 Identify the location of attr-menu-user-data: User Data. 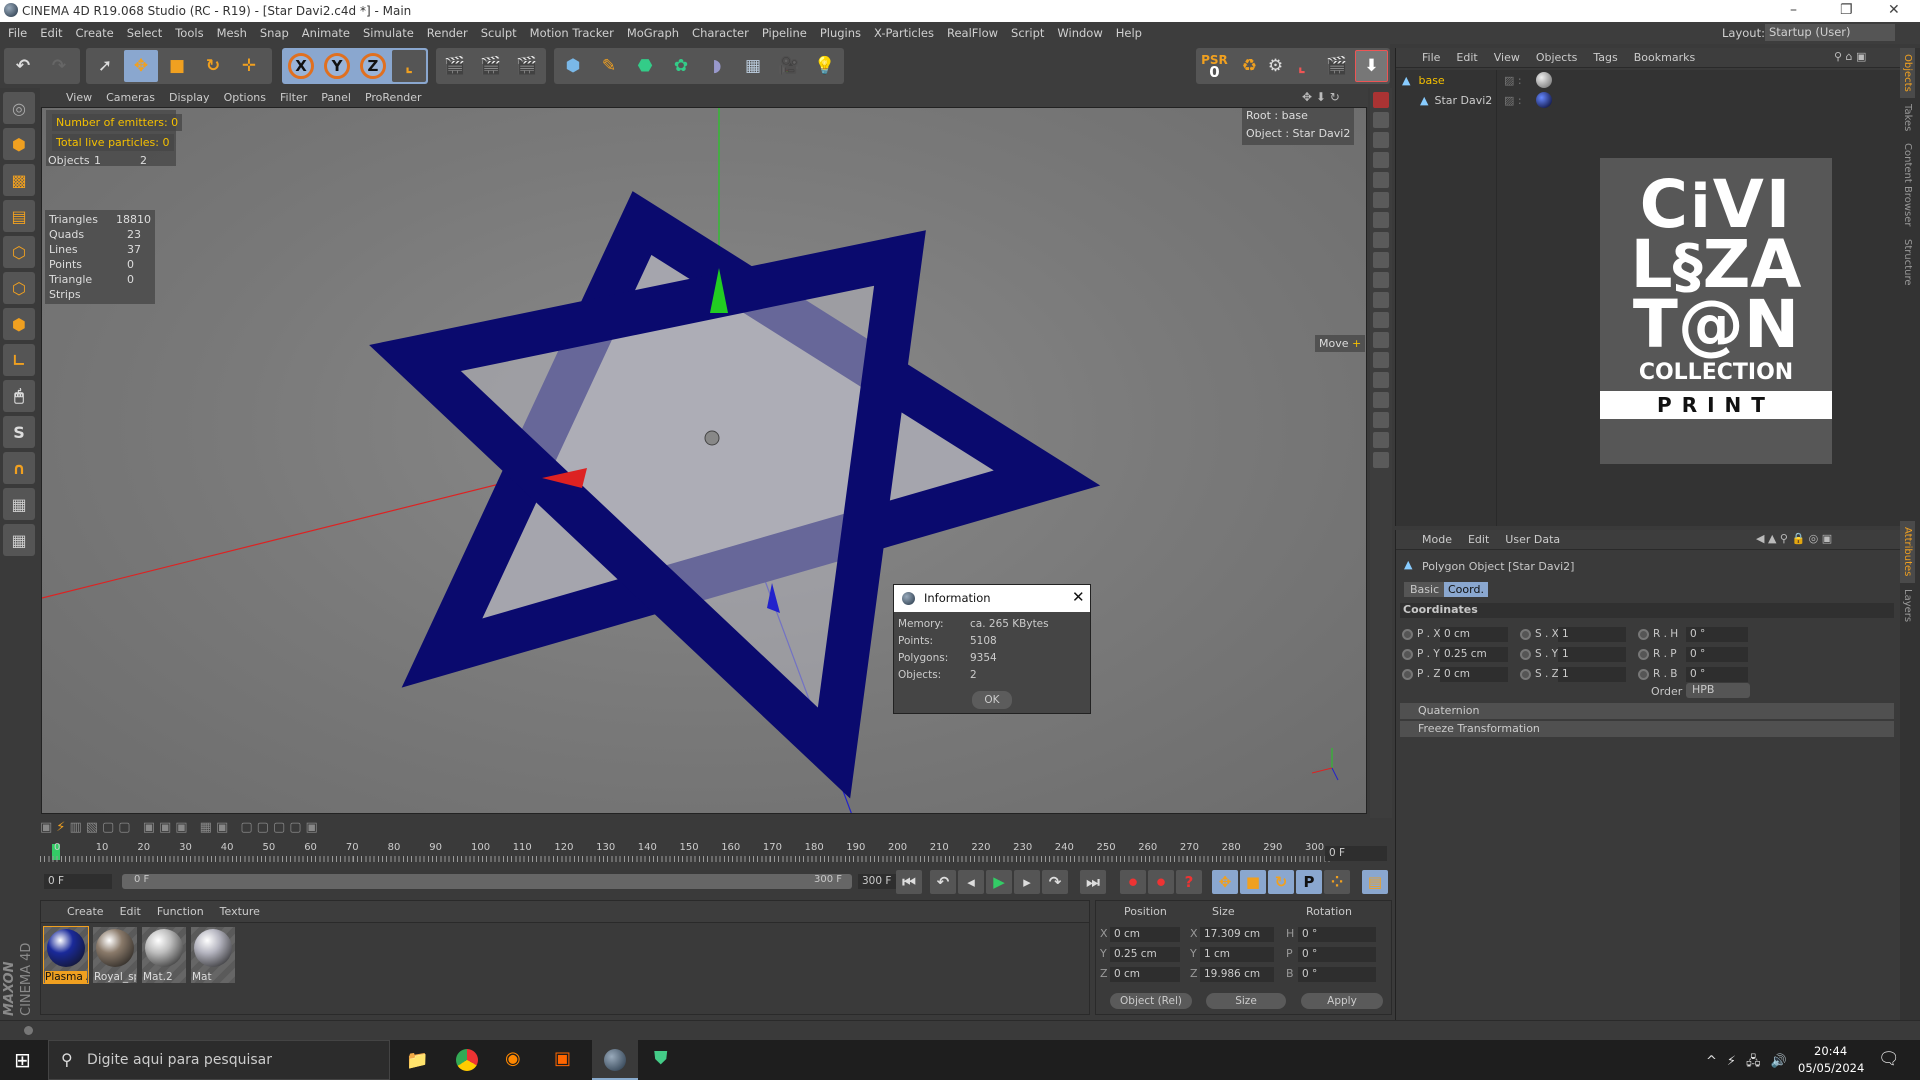
(1532, 539).